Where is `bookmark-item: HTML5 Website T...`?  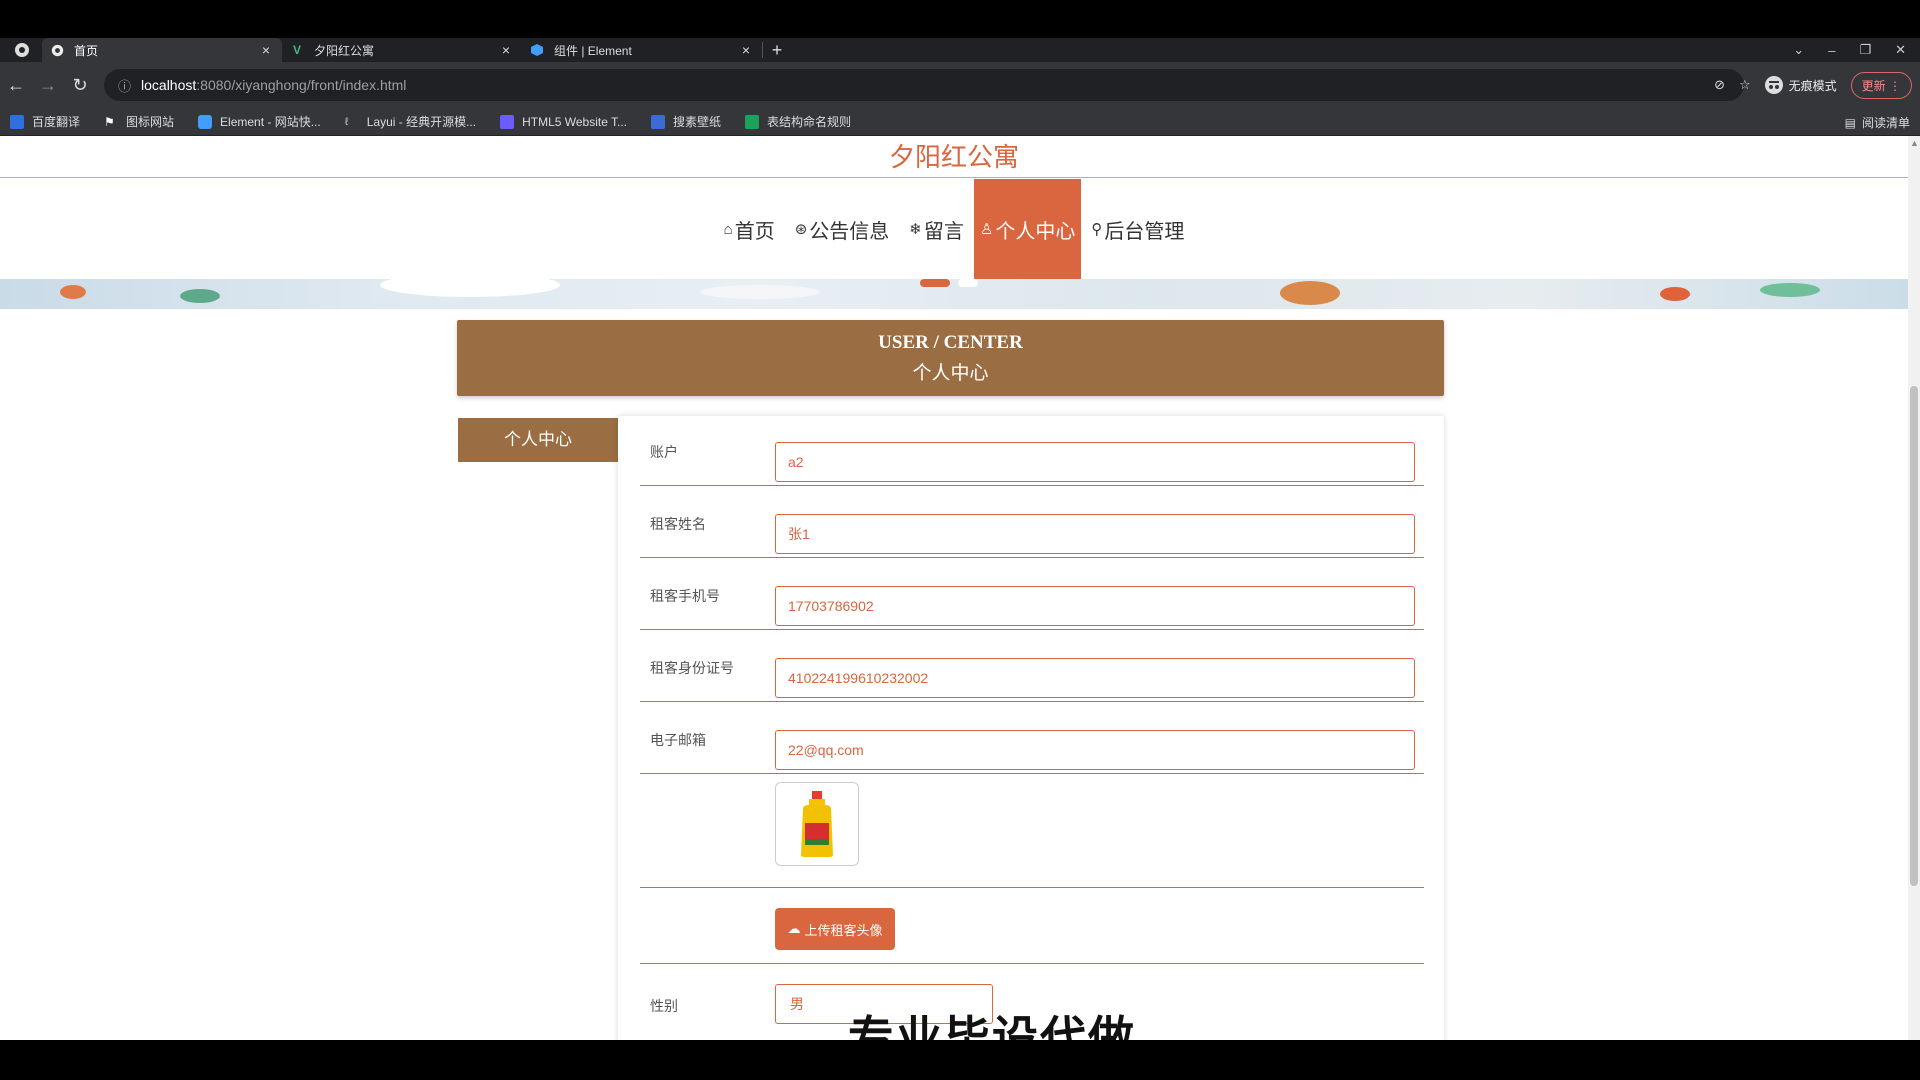 bookmark-item: HTML5 Website T... is located at coordinates (564, 121).